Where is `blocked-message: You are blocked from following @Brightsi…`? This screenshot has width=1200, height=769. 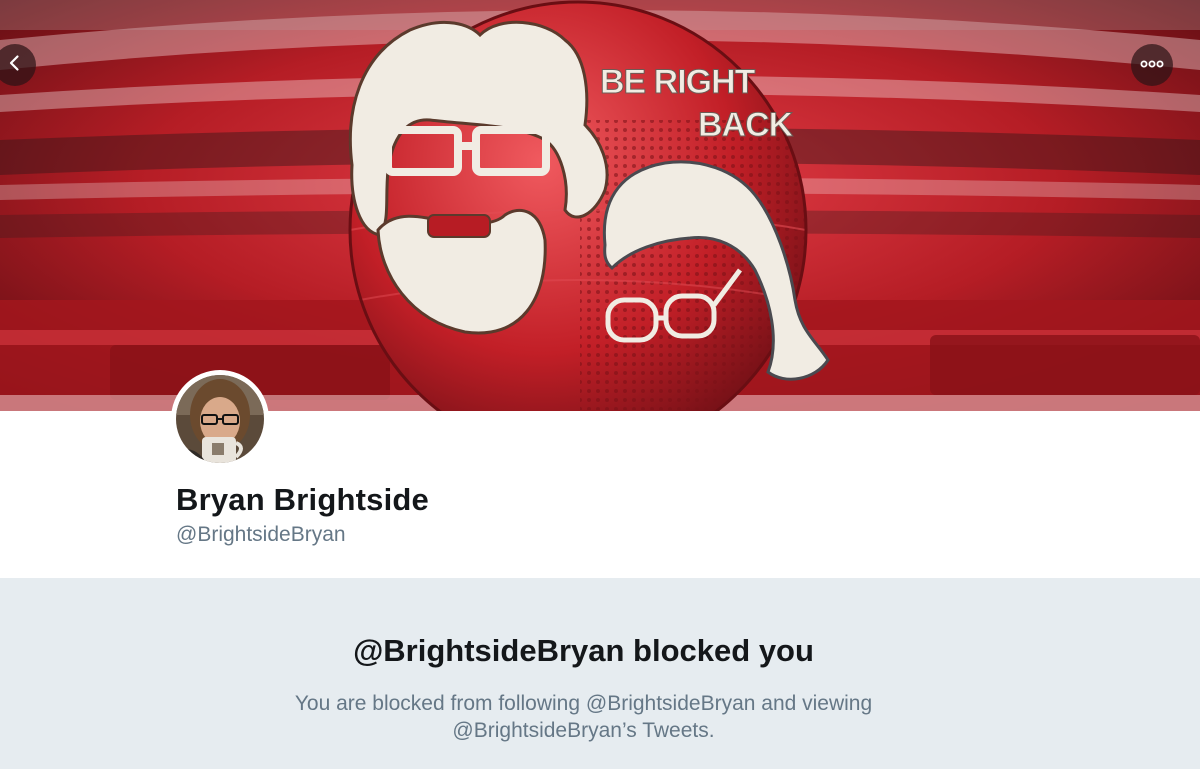 blocked-message: You are blocked from following @Brightsi… is located at coordinates (583, 717).